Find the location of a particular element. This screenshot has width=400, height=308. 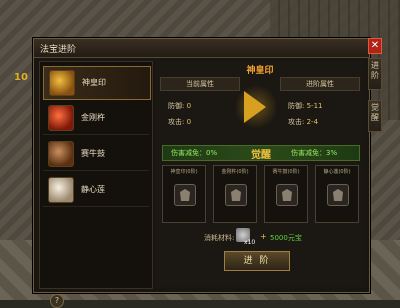

list-item-jingangchu: 金刚杵 is located at coordinates (96, 118).